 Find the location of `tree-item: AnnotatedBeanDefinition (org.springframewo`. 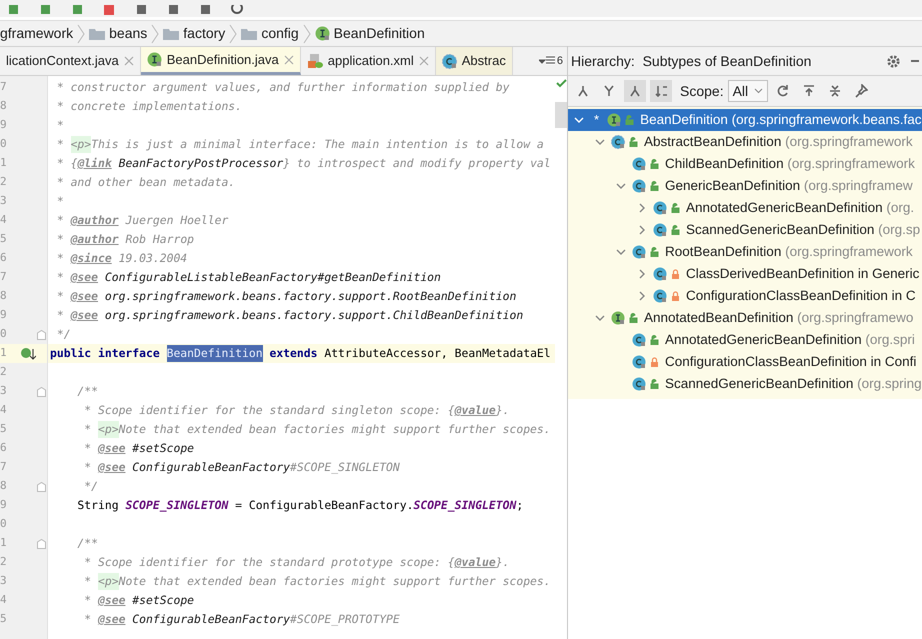

tree-item: AnnotatedBeanDefinition (org.springframewo is located at coordinates (745, 318).